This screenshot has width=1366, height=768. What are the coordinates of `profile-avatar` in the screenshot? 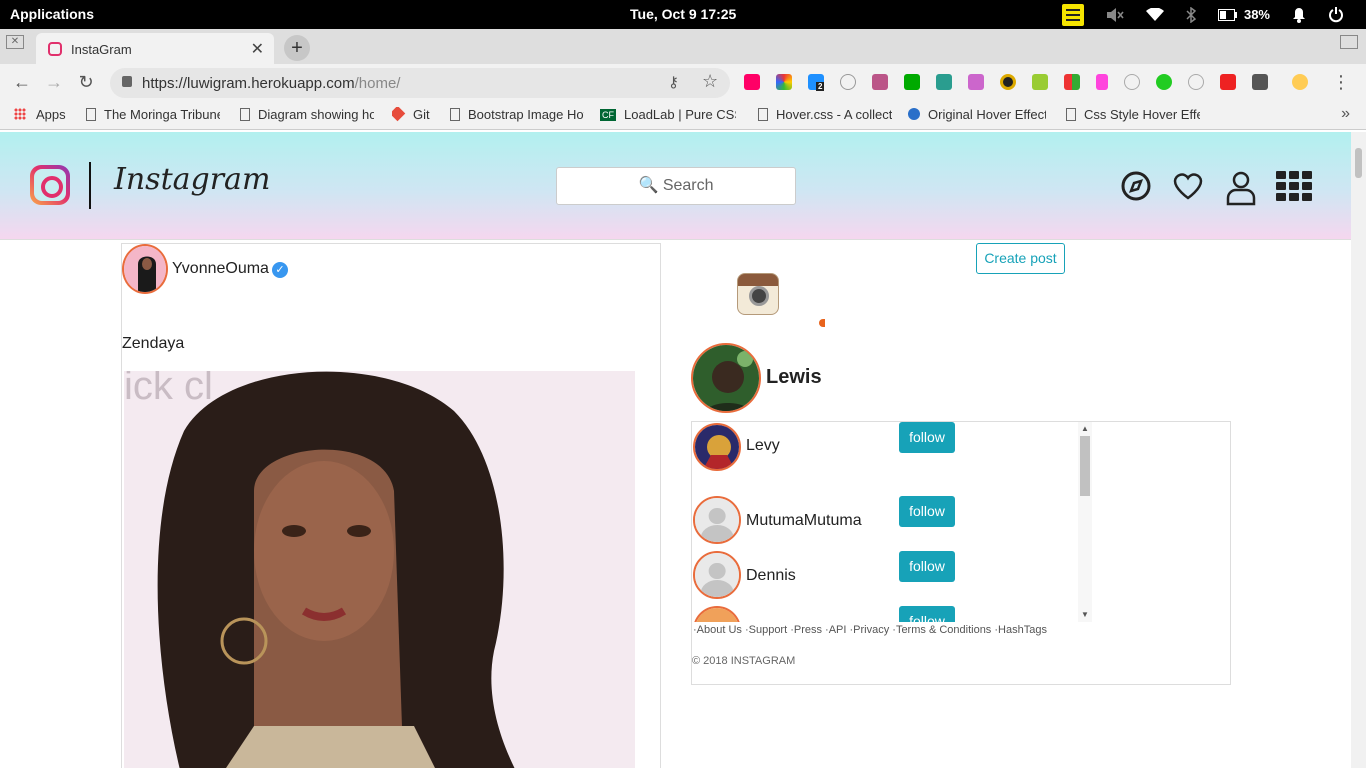 It's located at (726, 378).